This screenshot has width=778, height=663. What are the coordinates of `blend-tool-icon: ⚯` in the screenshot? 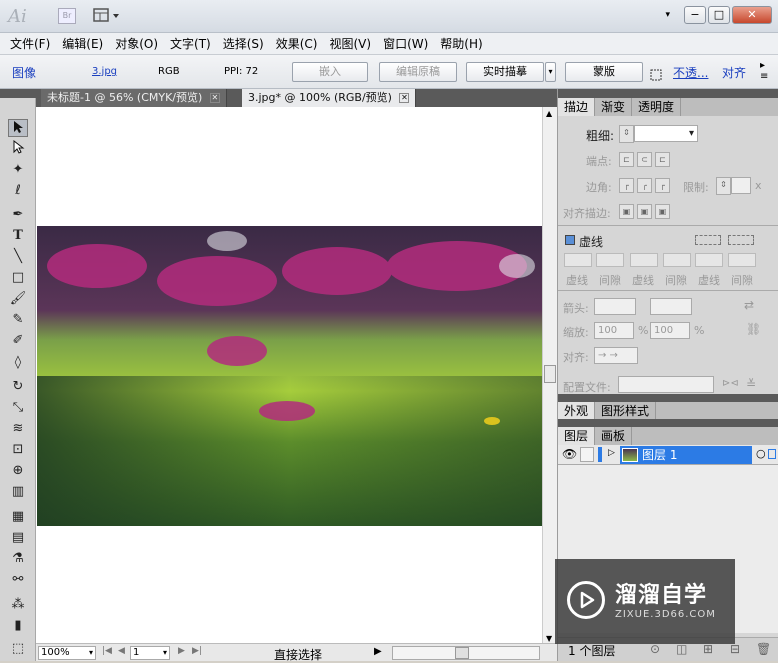 It's located at (18, 580).